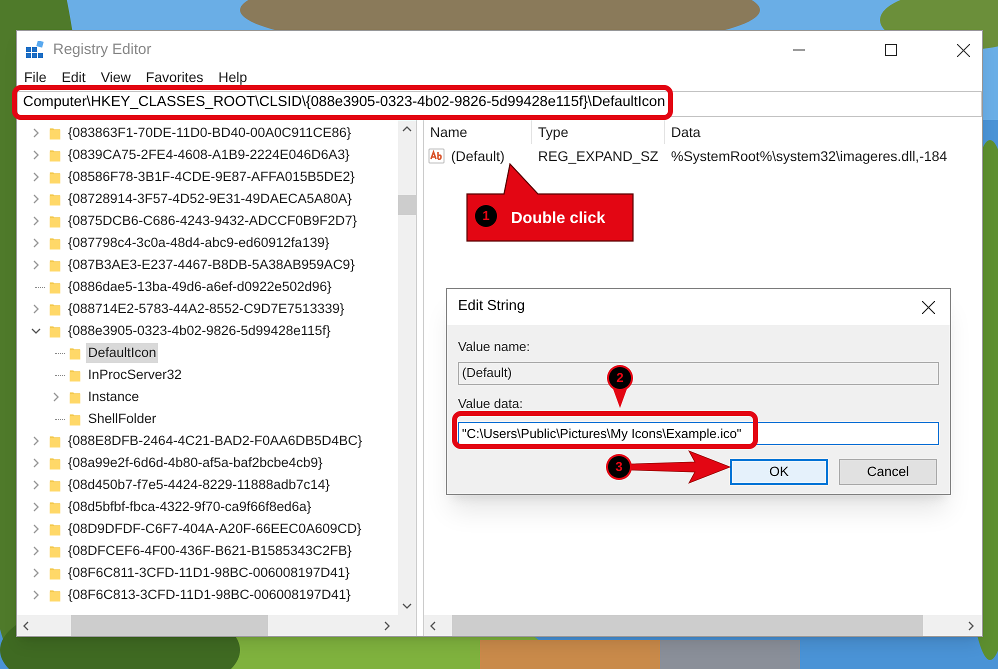 This screenshot has height=669, width=998. Describe the element at coordinates (135, 375) in the screenshot. I see `tree-item: InProcServer32` at that location.